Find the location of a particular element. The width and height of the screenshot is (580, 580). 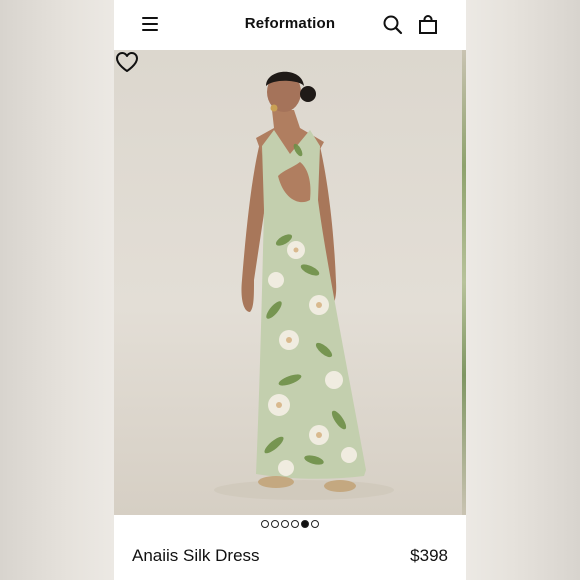

image-carousel-indicator is located at coordinates (290, 525).